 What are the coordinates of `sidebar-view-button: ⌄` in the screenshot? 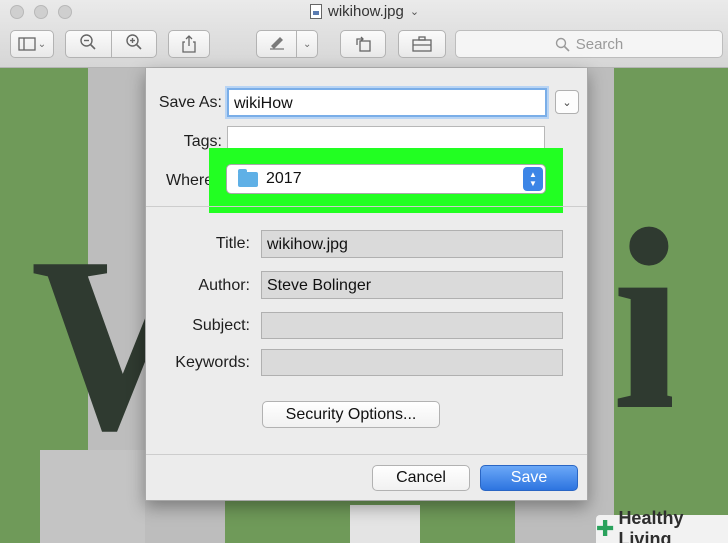 It's located at (32, 44).